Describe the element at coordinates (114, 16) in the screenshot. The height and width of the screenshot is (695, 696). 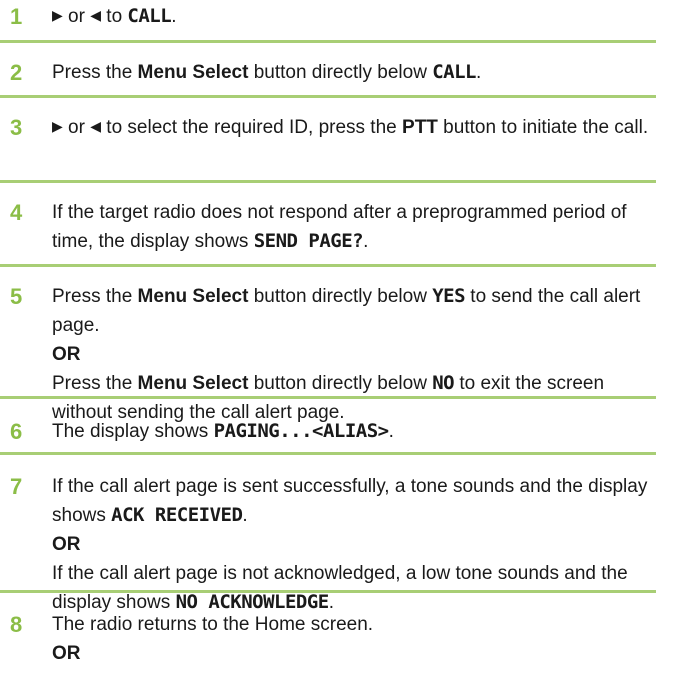
I see `step-text-fragment: to` at that location.